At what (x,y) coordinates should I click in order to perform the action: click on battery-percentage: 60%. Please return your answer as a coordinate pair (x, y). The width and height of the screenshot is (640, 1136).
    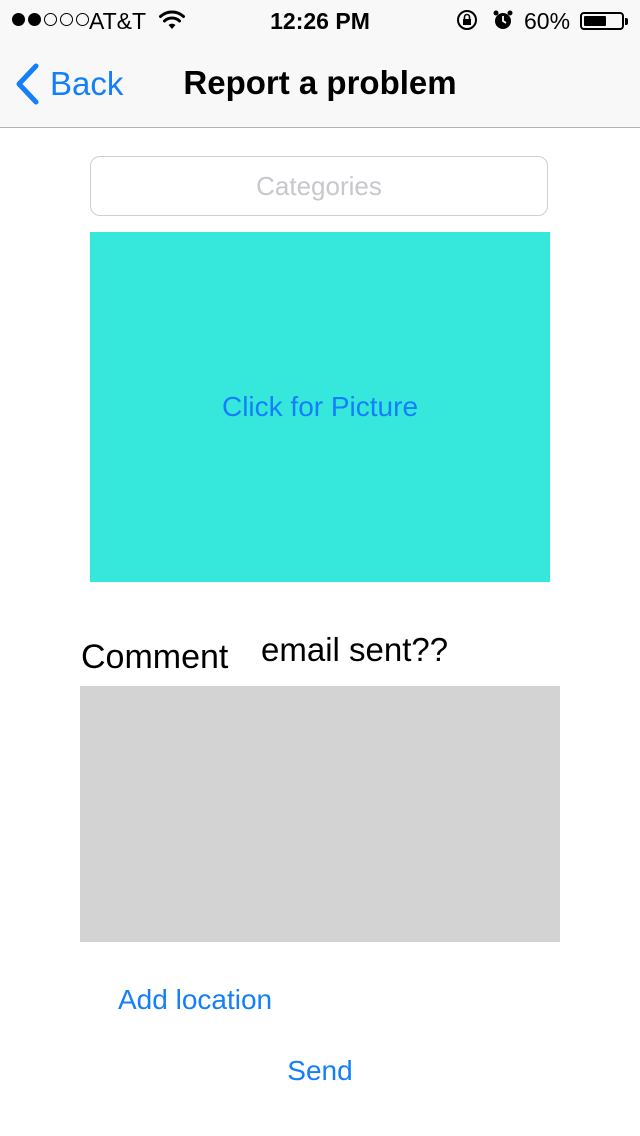
    Looking at the image, I should click on (547, 21).